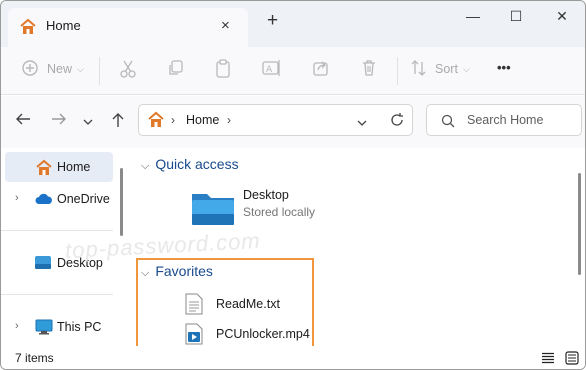 This screenshot has width=586, height=370. What do you see at coordinates (59, 69) in the screenshot?
I see `new-button: New` at bounding box center [59, 69].